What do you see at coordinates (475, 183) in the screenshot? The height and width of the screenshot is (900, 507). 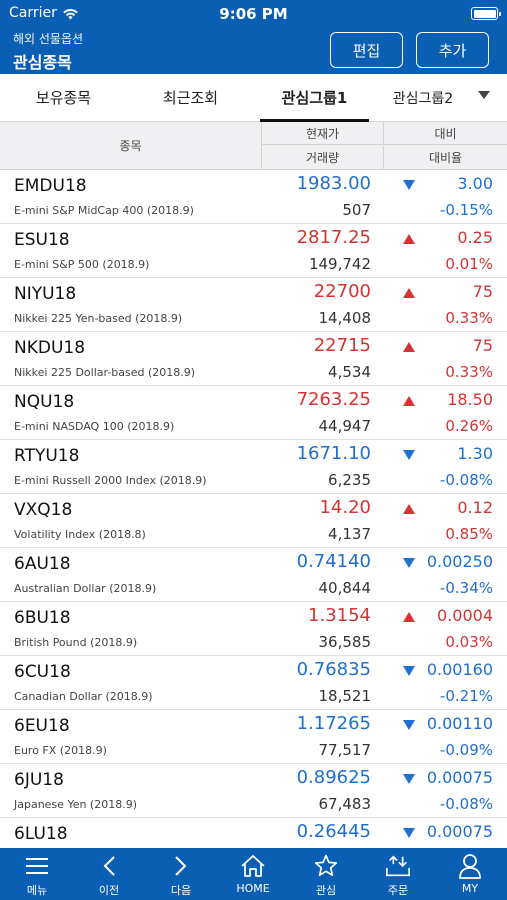 I see `change-value: 3.00` at bounding box center [475, 183].